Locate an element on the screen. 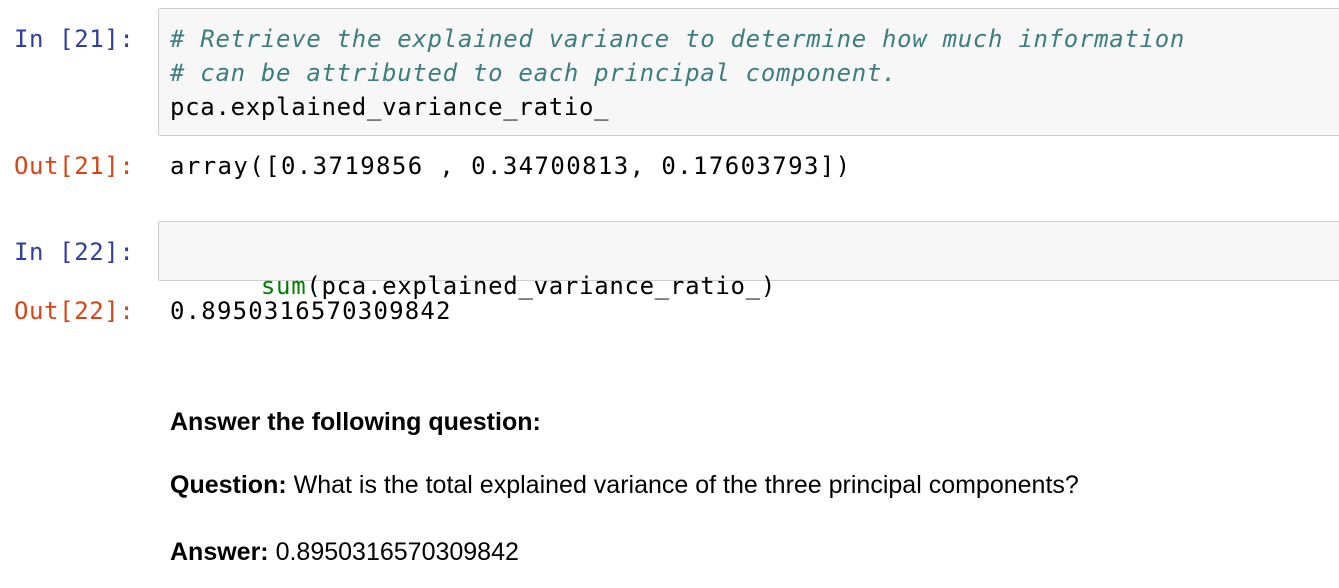 This screenshot has width=1339, height=588. markdown-heading: Answer the following question: is located at coordinates (355, 422).